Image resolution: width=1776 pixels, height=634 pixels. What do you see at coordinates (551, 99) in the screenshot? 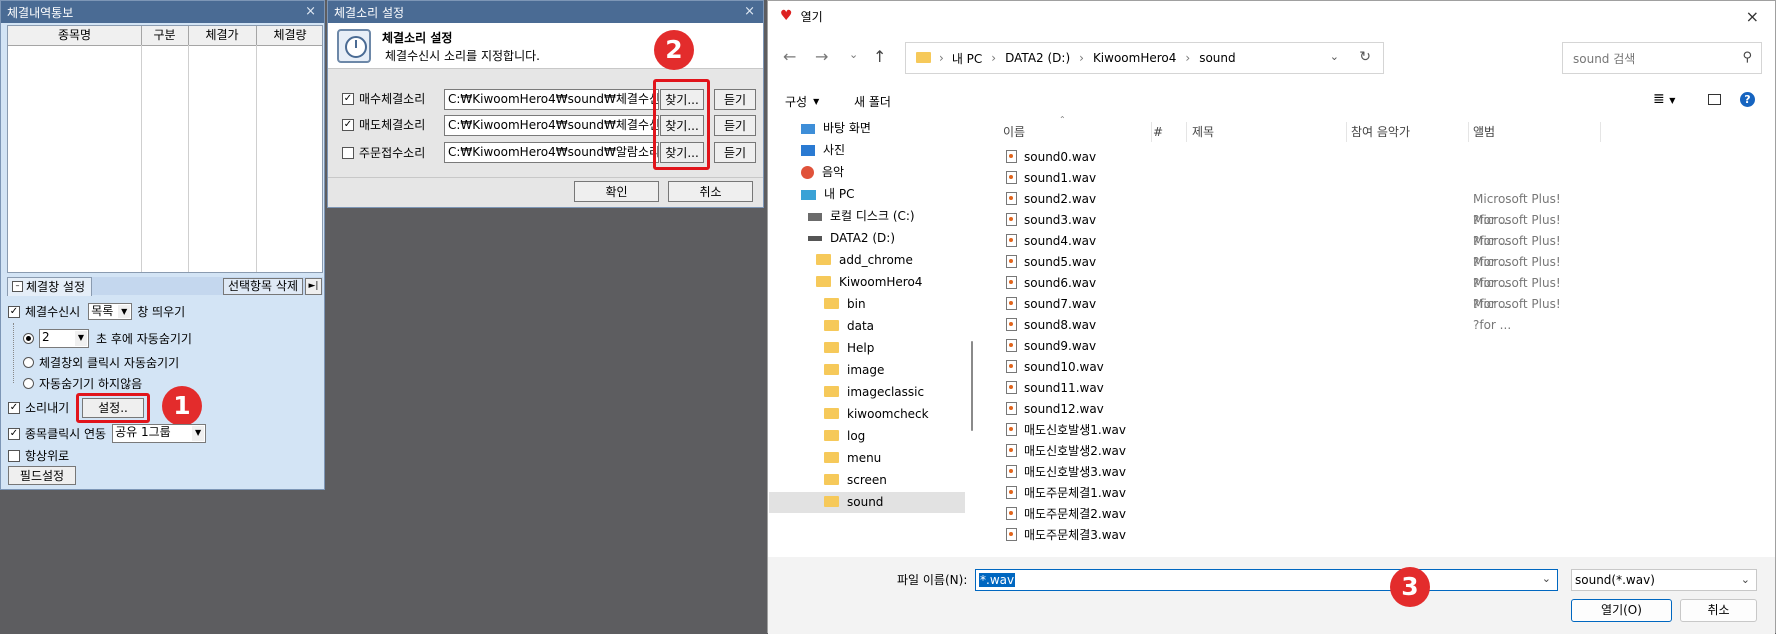
I see `buy-sound-path-field: C:₩KiwoomHero4₩sound₩체결수신` at bounding box center [551, 99].